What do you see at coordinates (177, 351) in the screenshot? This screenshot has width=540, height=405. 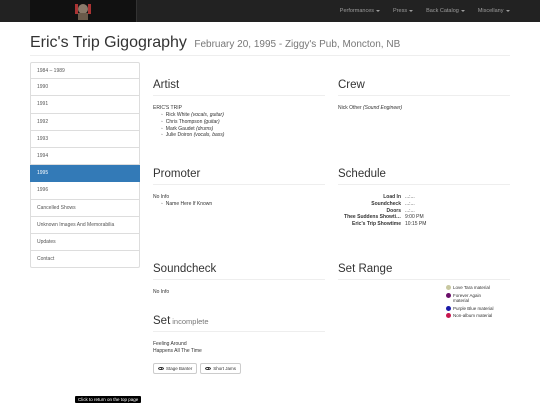 I see `song-item: Happens All The Time` at bounding box center [177, 351].